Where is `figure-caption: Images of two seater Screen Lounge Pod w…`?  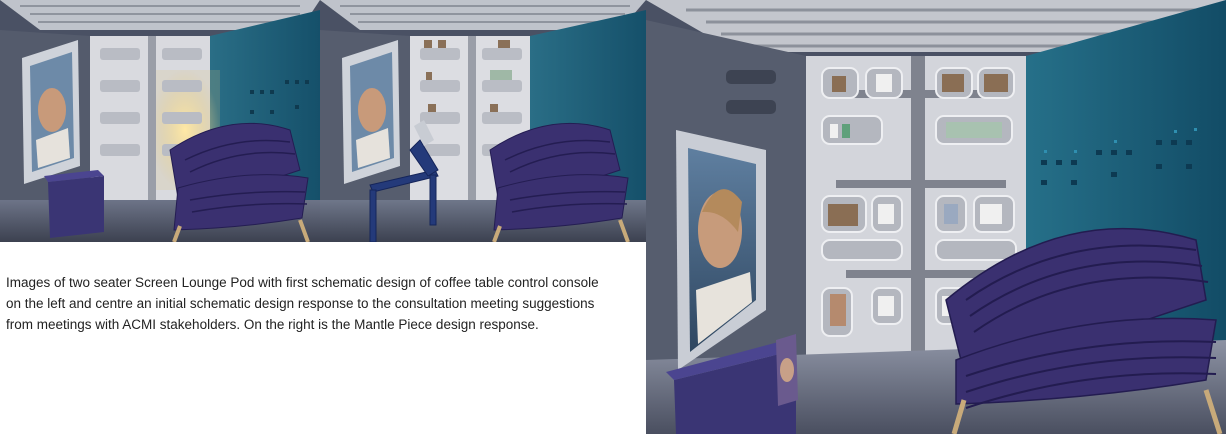
figure-caption: Images of two seater Screen Lounge Pod w… is located at coordinates (302, 303).